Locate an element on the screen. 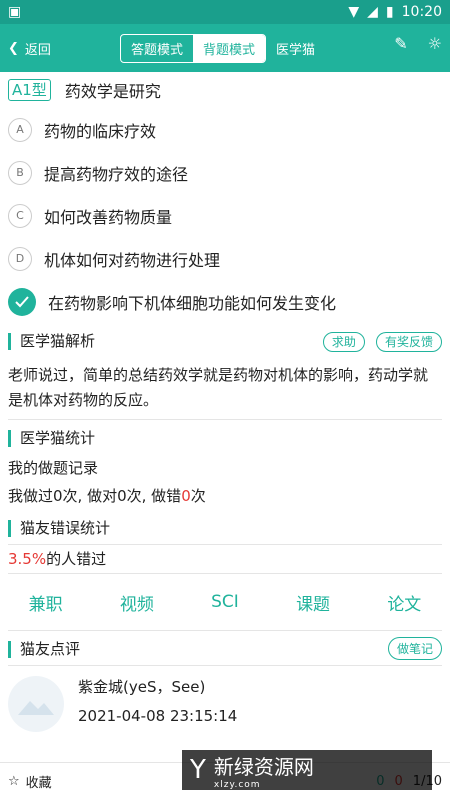 The image size is (450, 800). error-rate: 3.5% is located at coordinates (27, 559).